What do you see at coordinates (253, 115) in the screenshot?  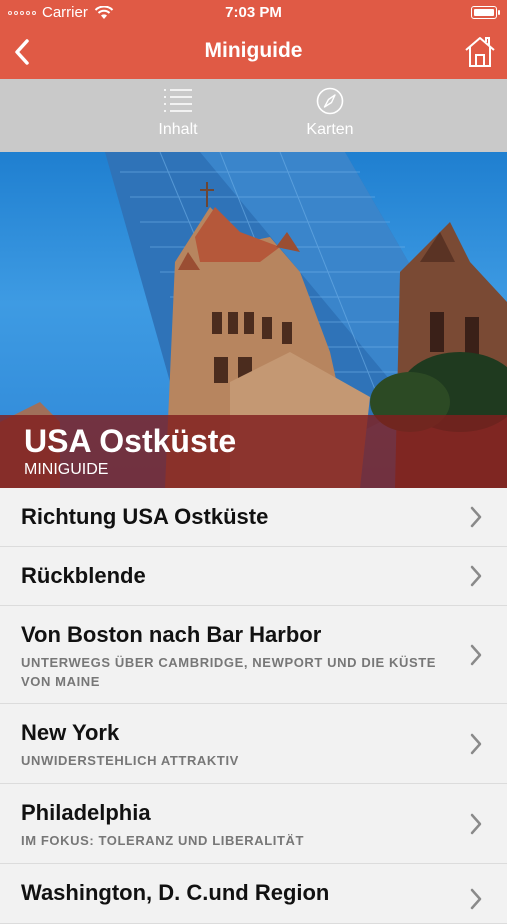 I see `tab-bar: Inhalt Karten` at bounding box center [253, 115].